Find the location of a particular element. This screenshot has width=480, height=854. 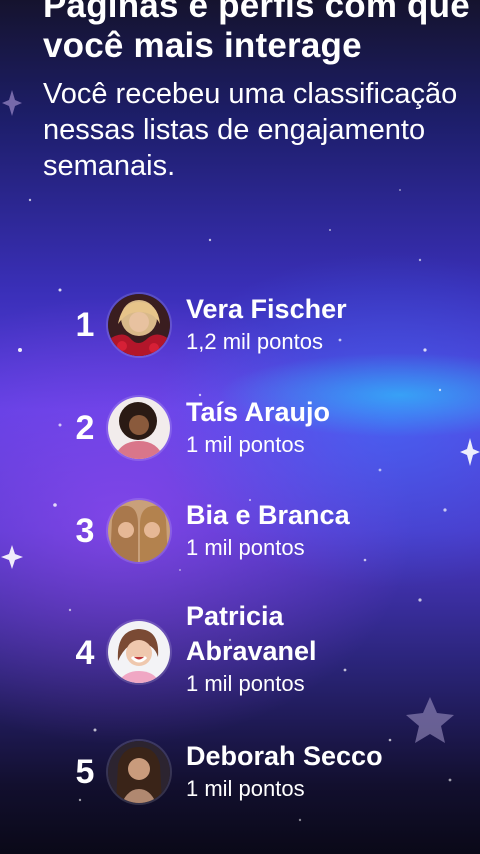

profile-name: Bia e Branca is located at coordinates (268, 515).